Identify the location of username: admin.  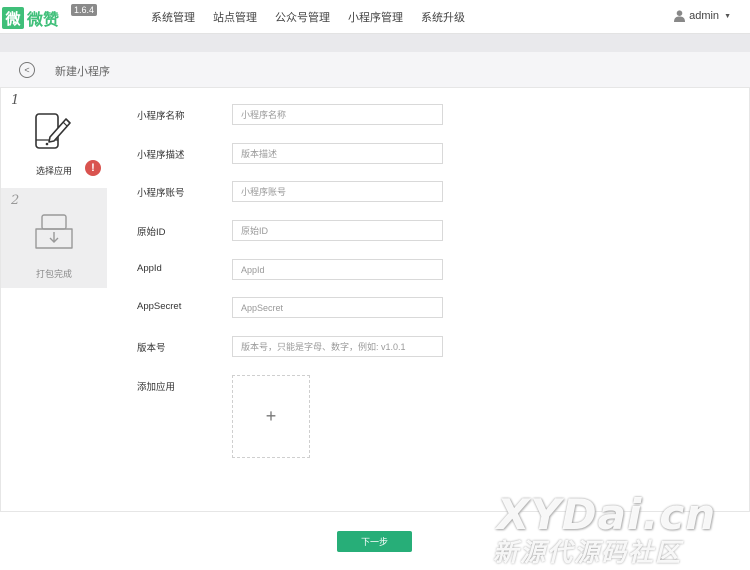
(704, 16).